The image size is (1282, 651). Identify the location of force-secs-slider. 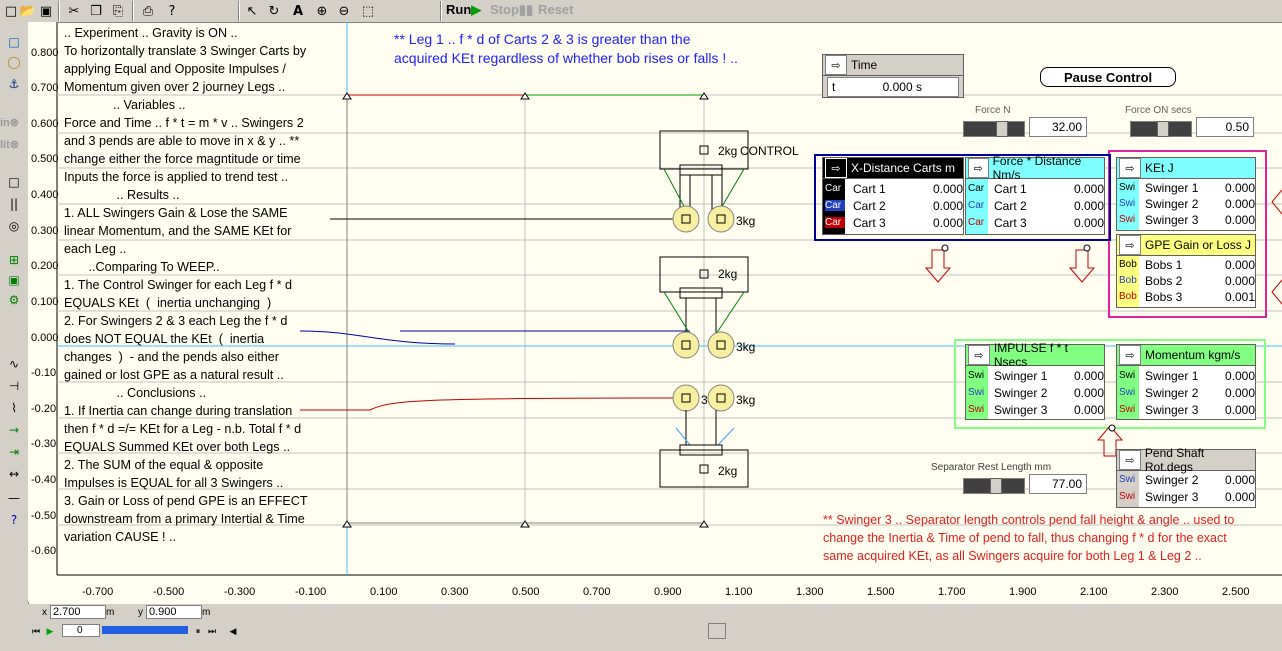
(1161, 129).